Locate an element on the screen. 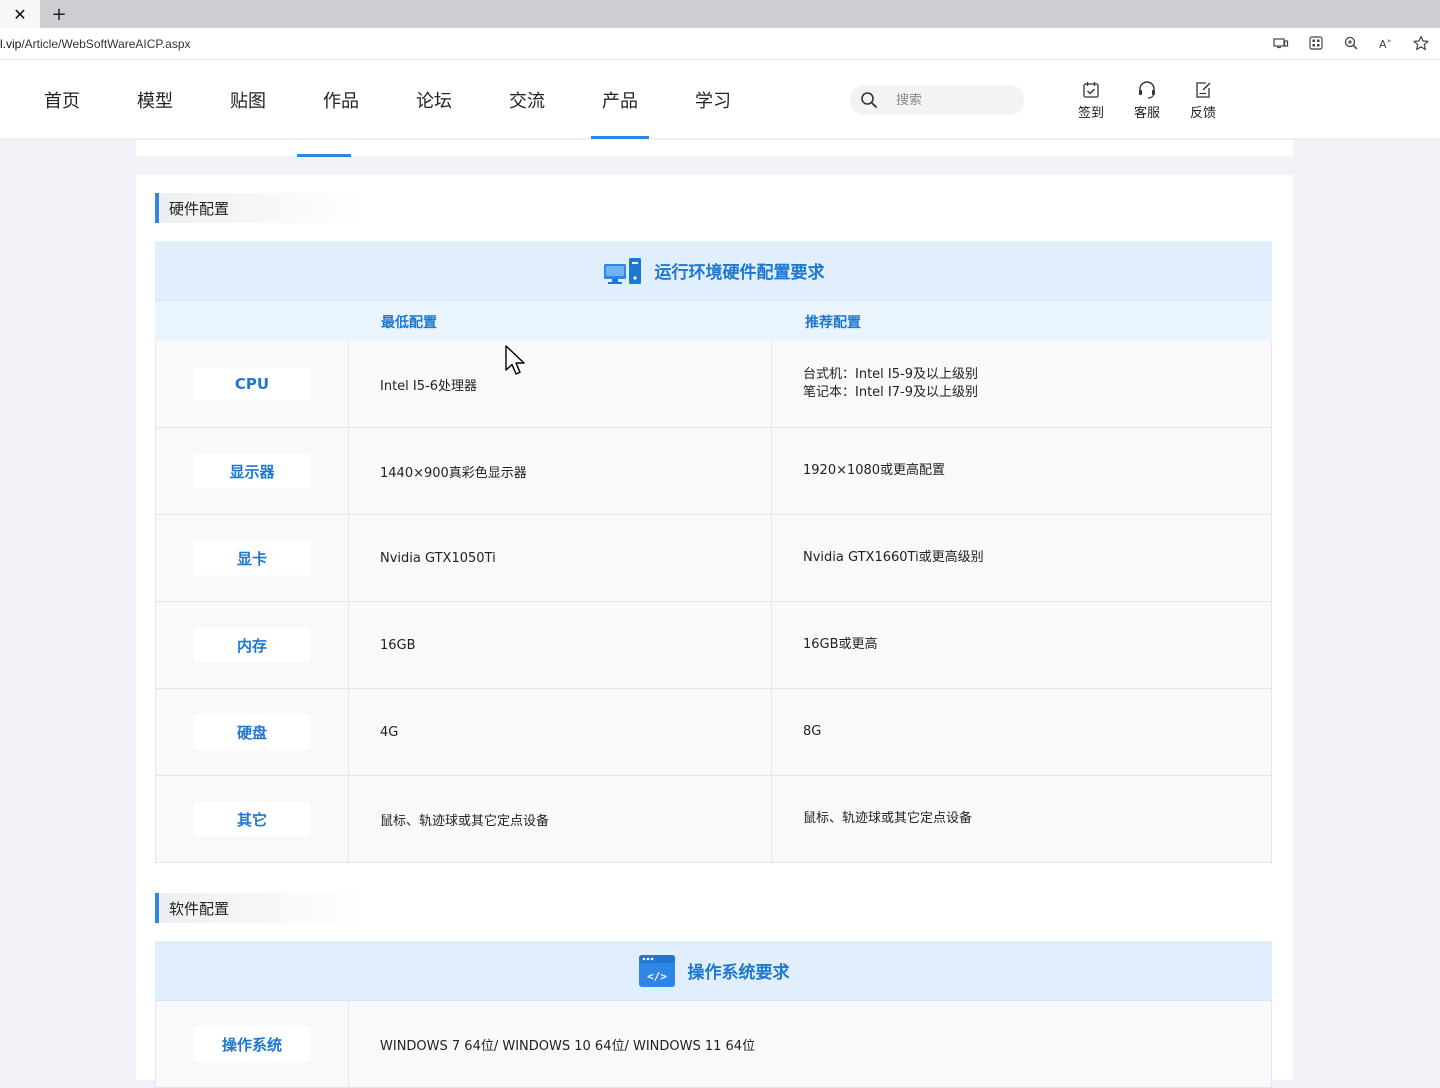 The height and width of the screenshot is (1088, 1440). code-window-icon: </> is located at coordinates (657, 971).